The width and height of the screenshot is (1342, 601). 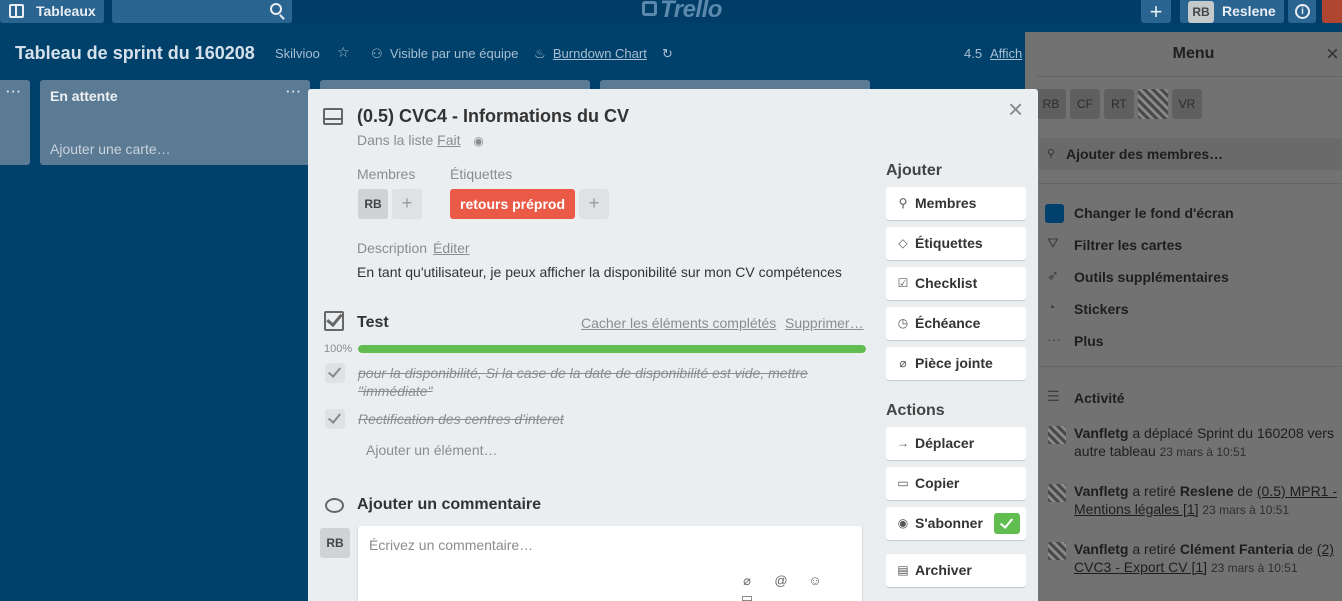 What do you see at coordinates (373, 323) in the screenshot?
I see `checklist-title: Test` at bounding box center [373, 323].